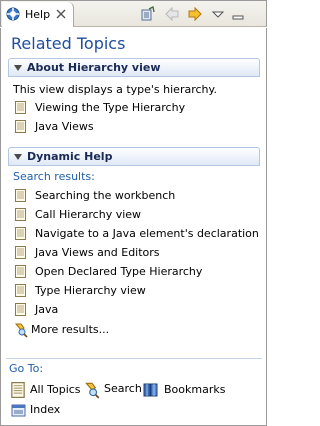  I want to click on help-icon, so click(13, 14).